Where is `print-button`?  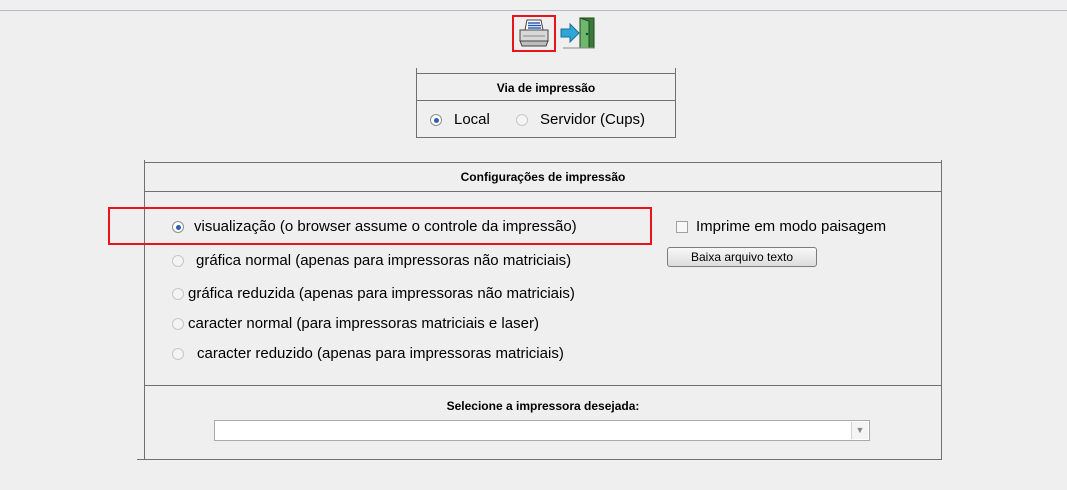 print-button is located at coordinates (534, 33).